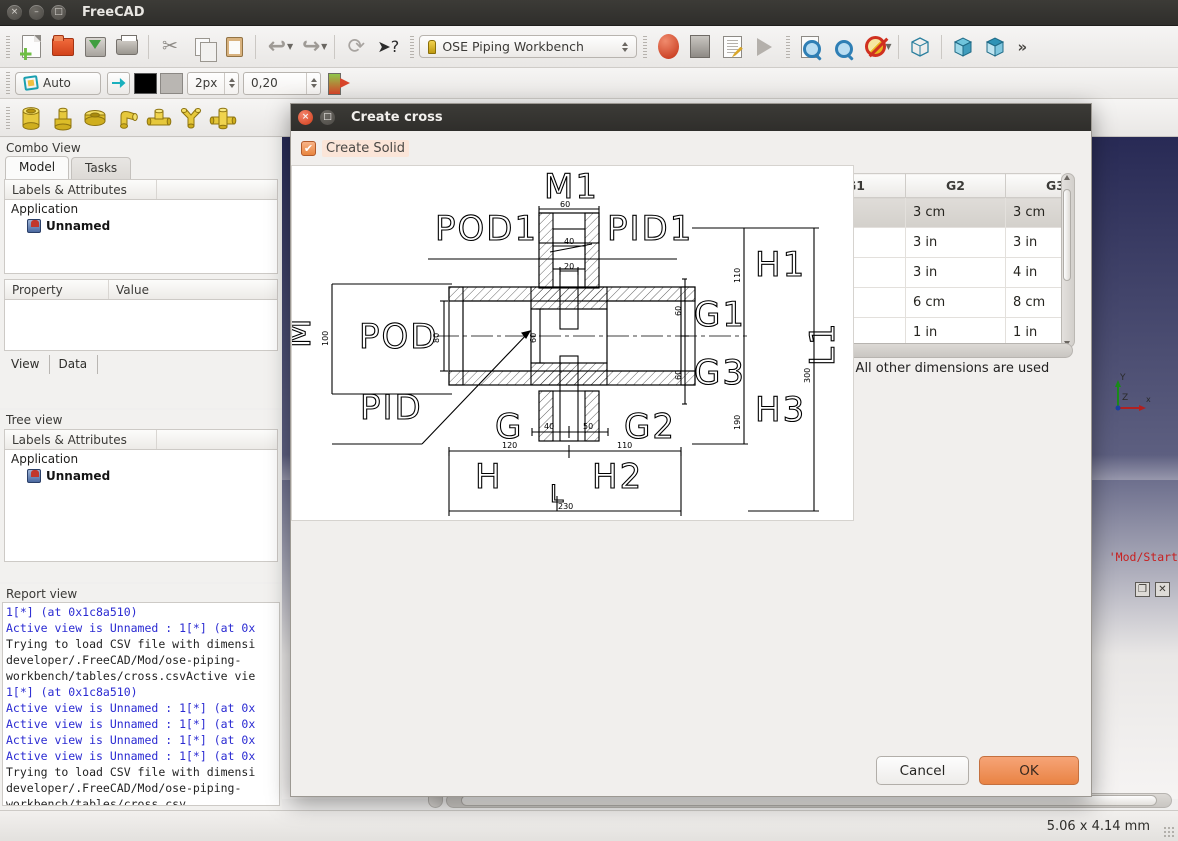 The width and height of the screenshot is (1178, 841). What do you see at coordinates (95, 47) in the screenshot?
I see `save-document-button` at bounding box center [95, 47].